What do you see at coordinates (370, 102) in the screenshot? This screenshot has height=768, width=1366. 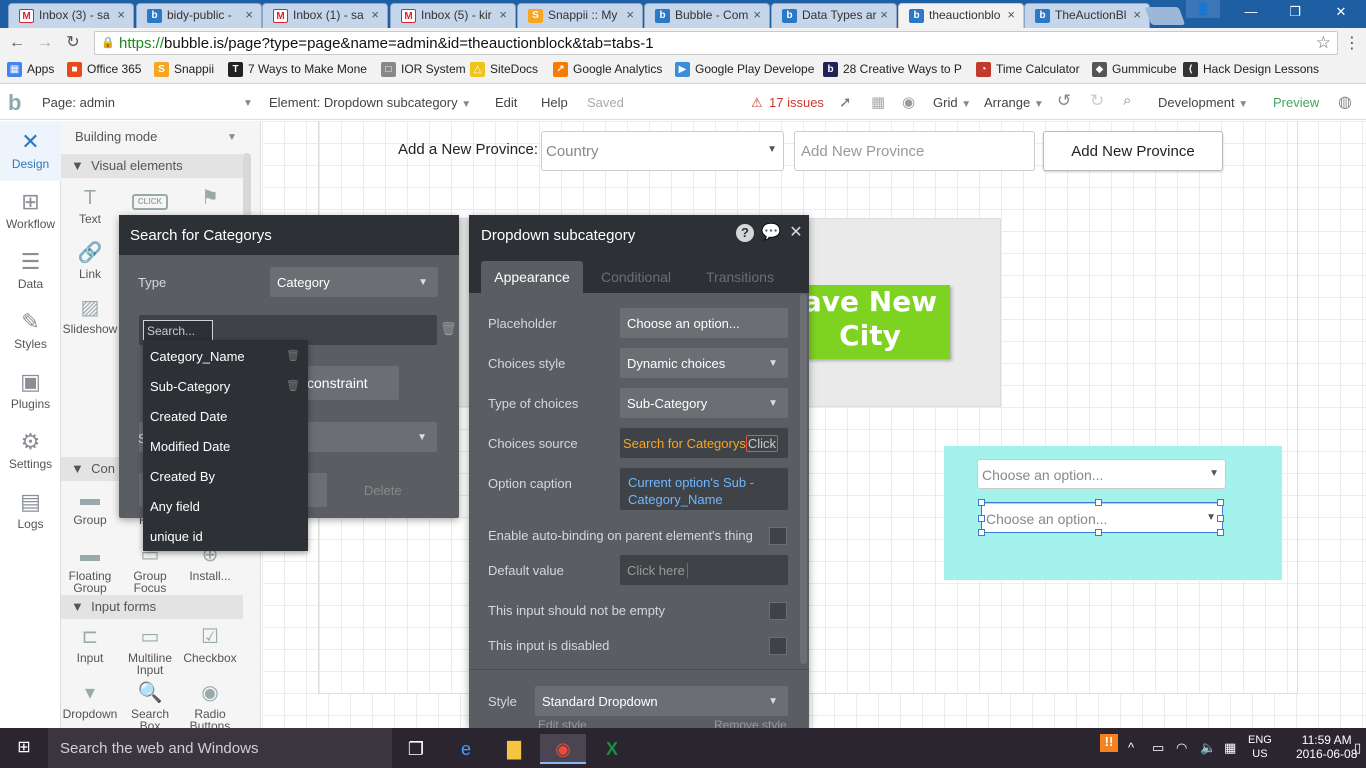 I see `element-selector: Element: Dropdown subcategory ▼` at bounding box center [370, 102].